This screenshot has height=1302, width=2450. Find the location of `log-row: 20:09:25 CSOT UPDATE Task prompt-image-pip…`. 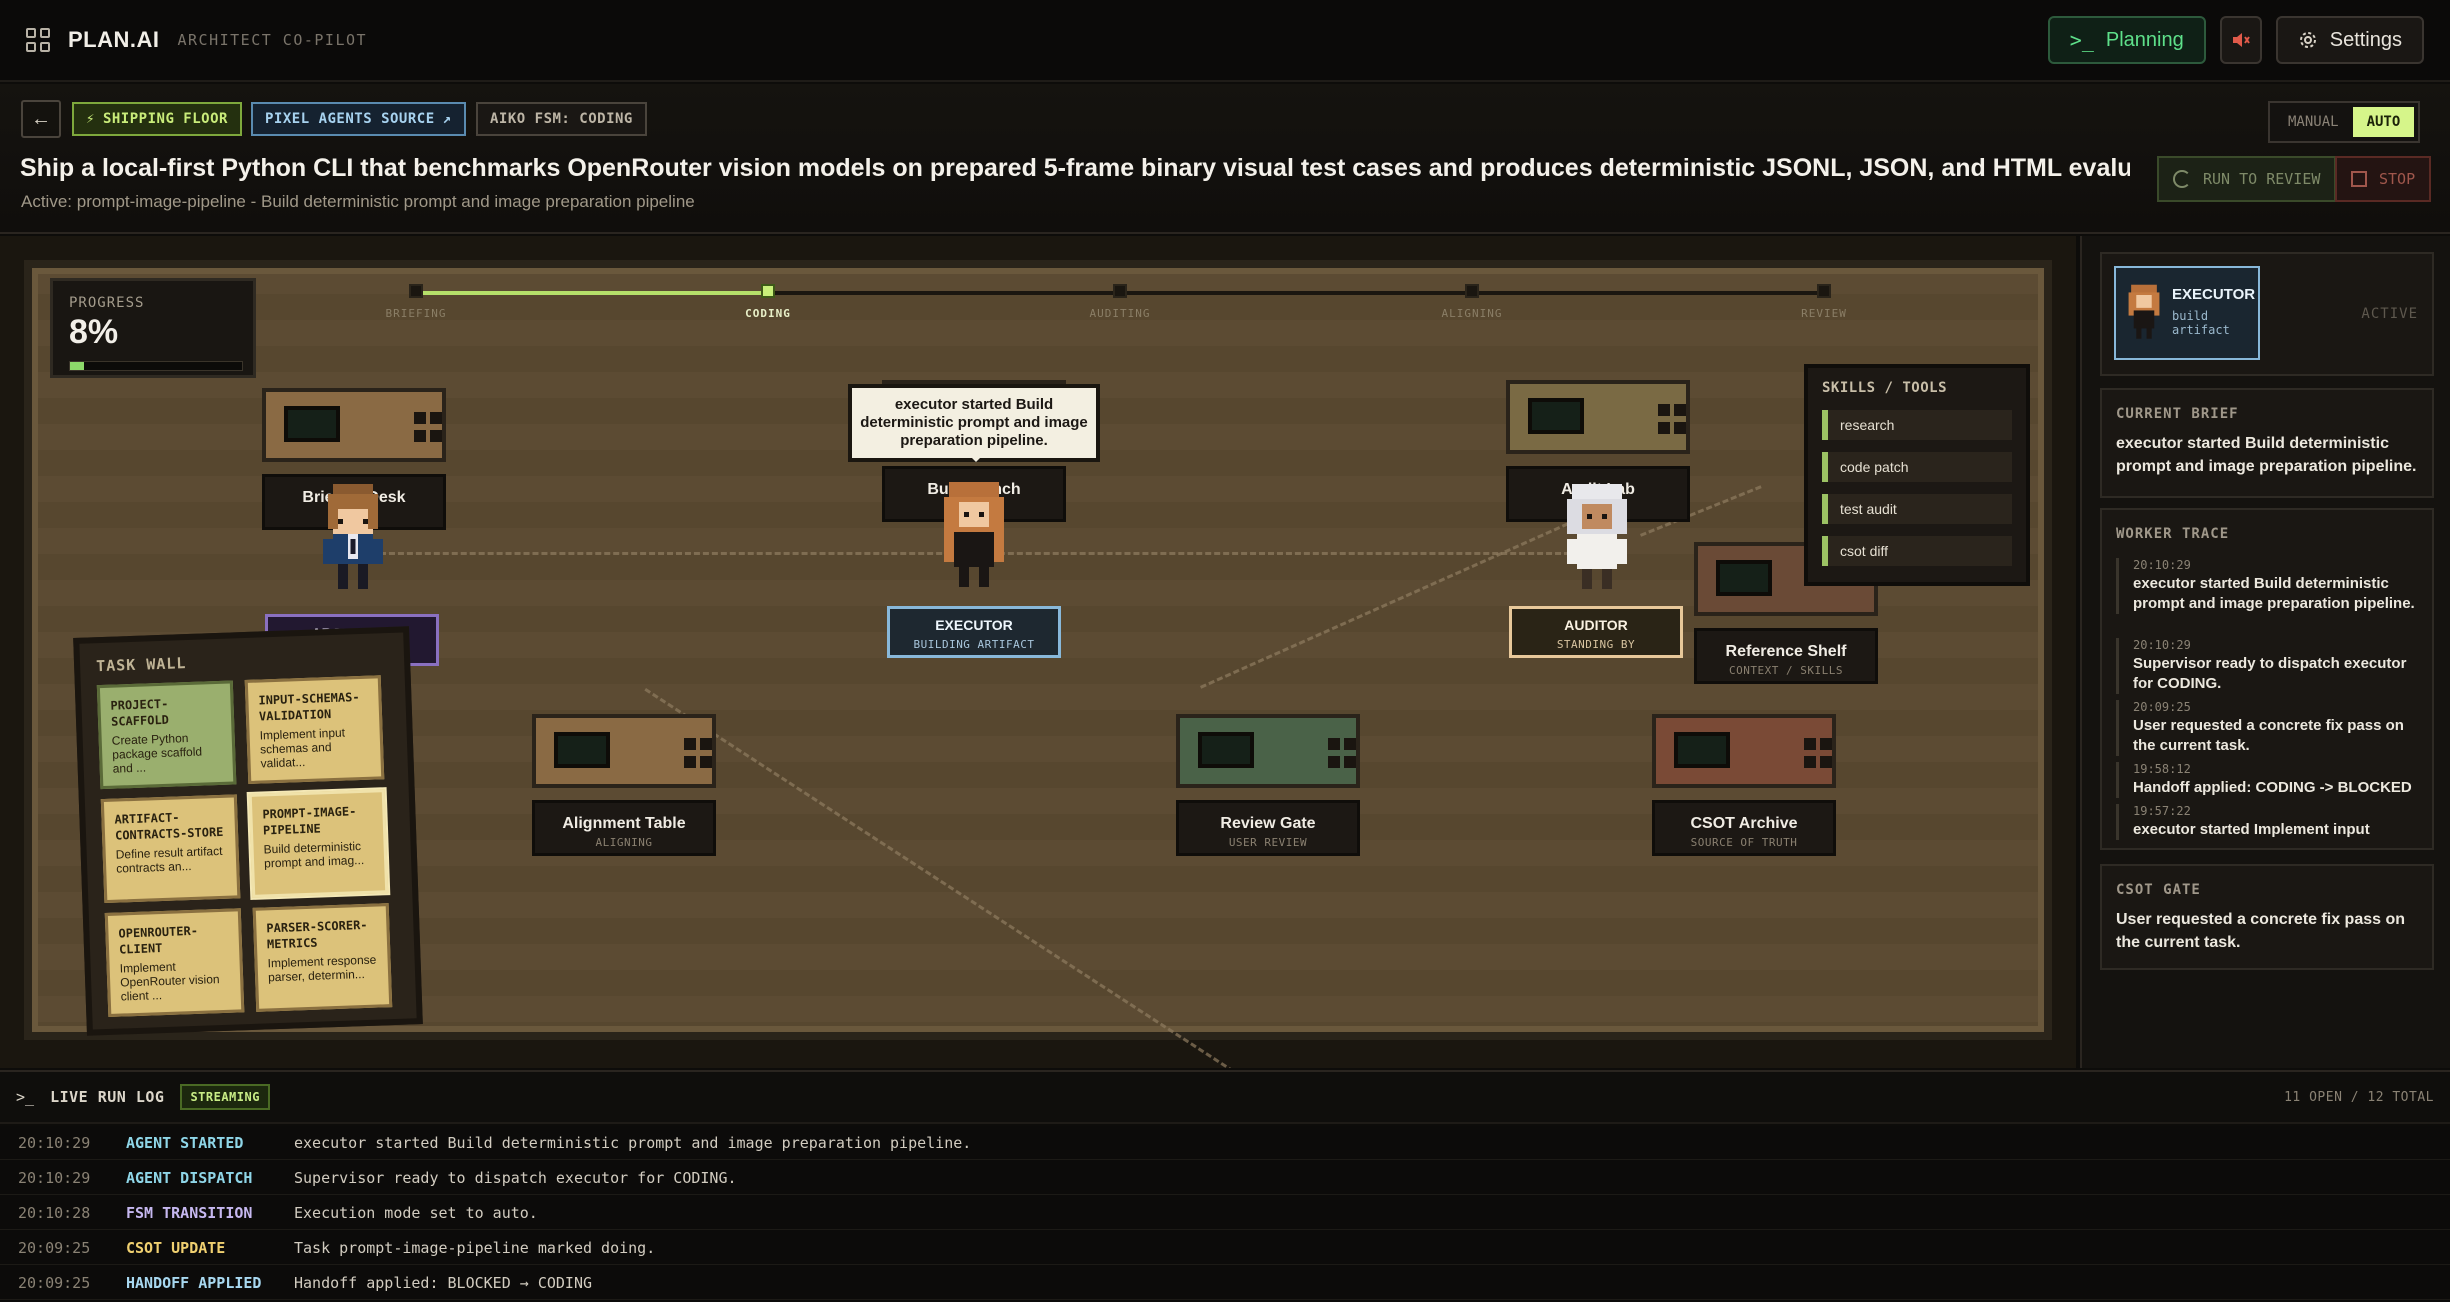

log-row: 20:09:25 CSOT UPDATE Task prompt-image-pip… is located at coordinates (1225, 1248).